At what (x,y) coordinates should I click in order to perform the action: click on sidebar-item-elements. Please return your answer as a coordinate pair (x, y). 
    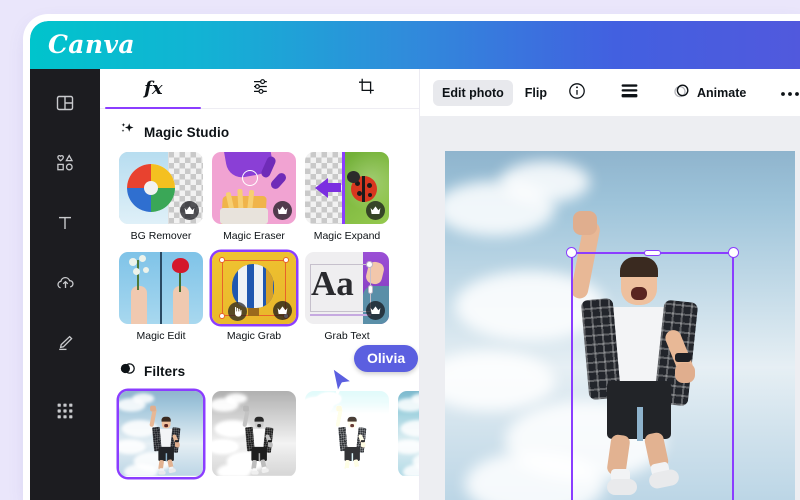
    Looking at the image, I should click on (65, 163).